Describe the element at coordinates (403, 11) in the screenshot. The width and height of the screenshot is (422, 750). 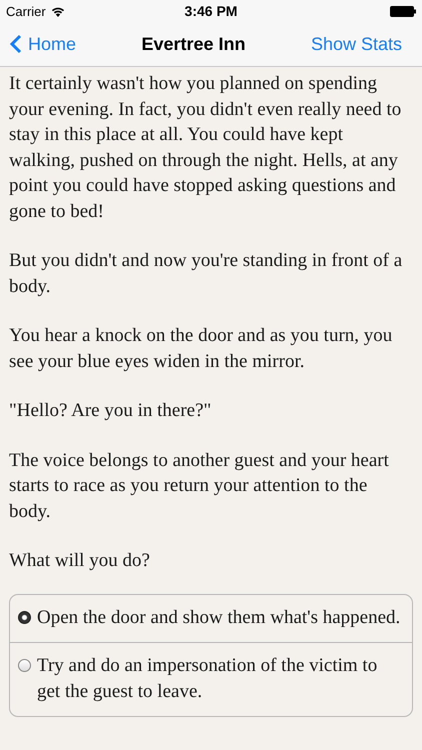
I see `battery-icon` at that location.